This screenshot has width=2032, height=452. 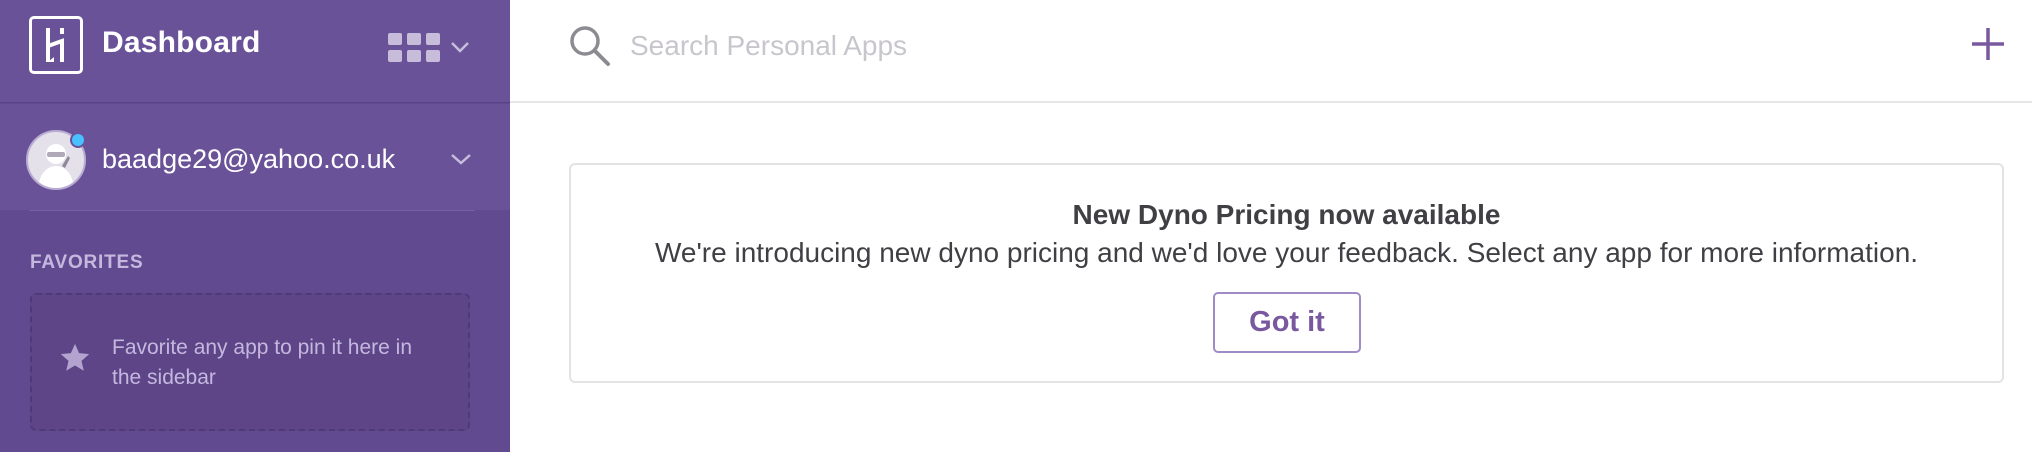 I want to click on sidebar-header: Dashboard, so click(x=255, y=51).